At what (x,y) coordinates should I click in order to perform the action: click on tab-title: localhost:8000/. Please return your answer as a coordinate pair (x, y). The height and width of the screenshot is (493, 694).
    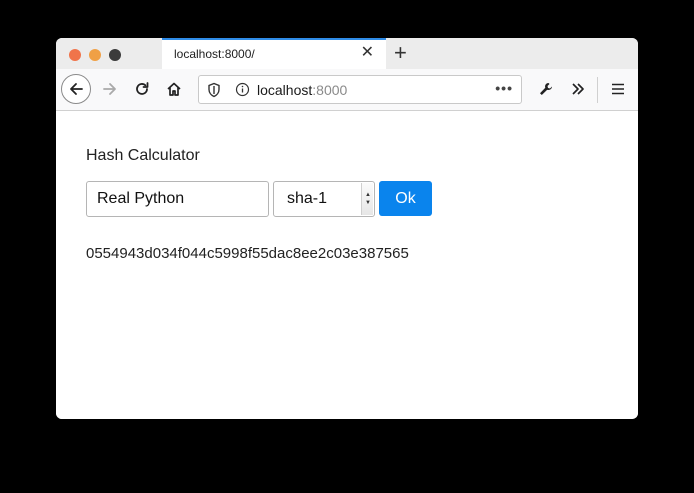
    Looking at the image, I should click on (214, 54).